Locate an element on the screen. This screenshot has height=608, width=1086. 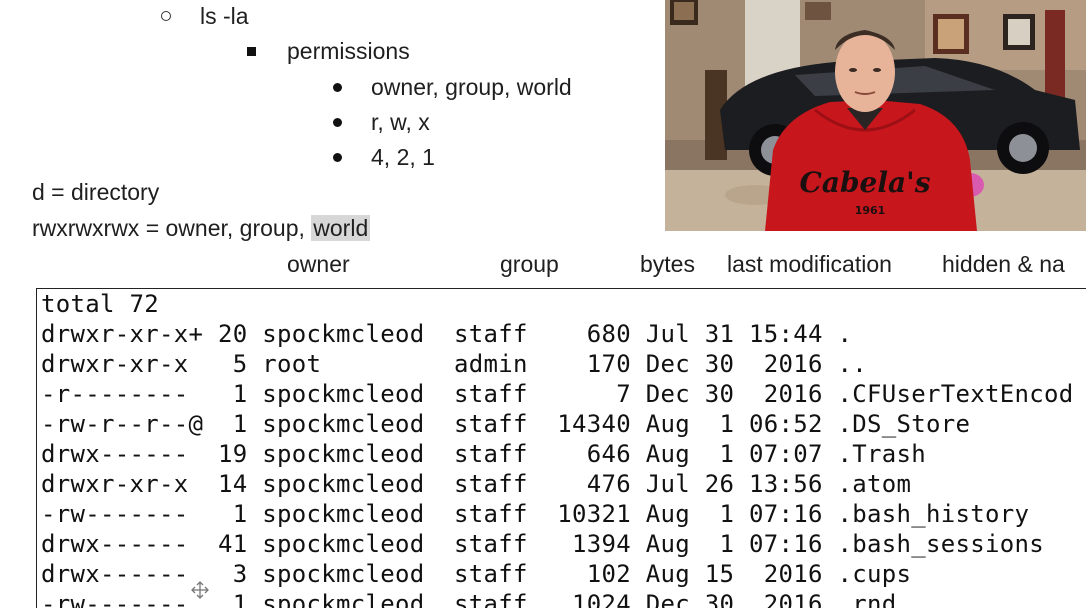
terminal-line: total 72 is located at coordinates (100, 304).